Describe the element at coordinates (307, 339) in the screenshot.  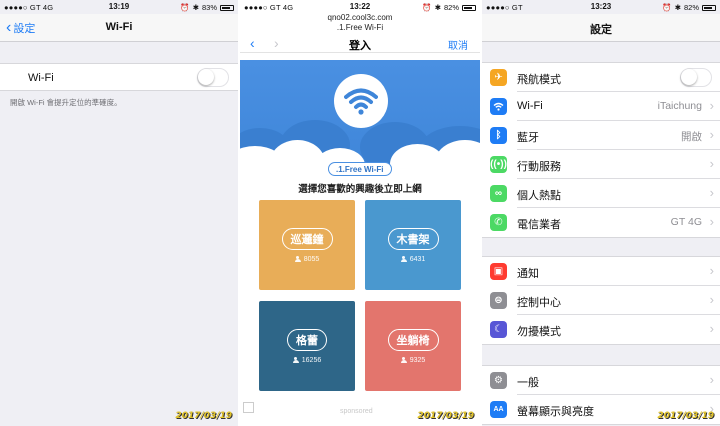
I see `tile-label: 格蕾` at that location.